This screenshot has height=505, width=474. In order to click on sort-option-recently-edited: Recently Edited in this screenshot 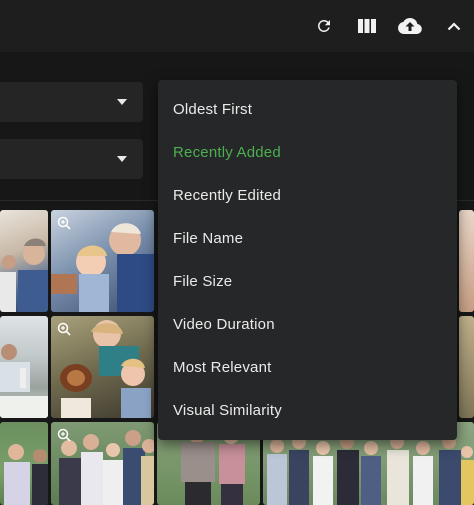, I will do `click(307, 195)`.